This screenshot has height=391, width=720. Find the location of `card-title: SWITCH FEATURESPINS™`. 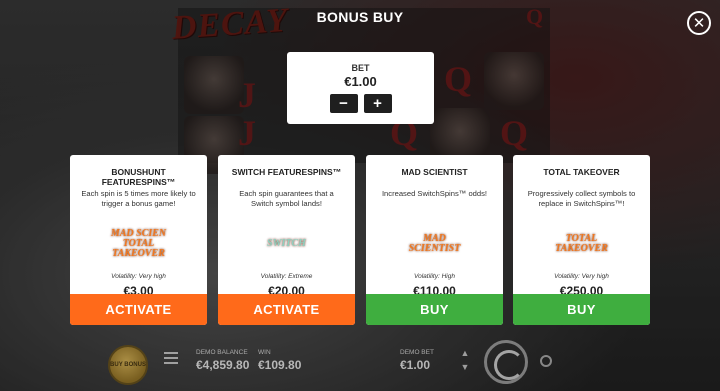

card-title: SWITCH FEATURESPINS™ is located at coordinates (286, 172).